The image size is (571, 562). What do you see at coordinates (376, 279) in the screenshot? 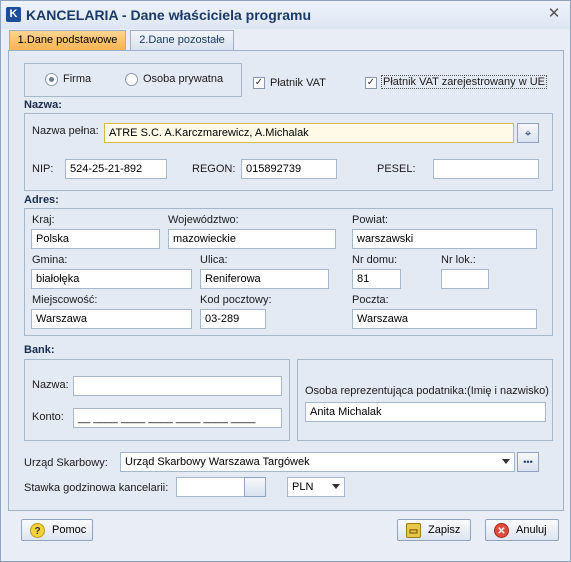
I see `nr-domu-input: 81` at bounding box center [376, 279].